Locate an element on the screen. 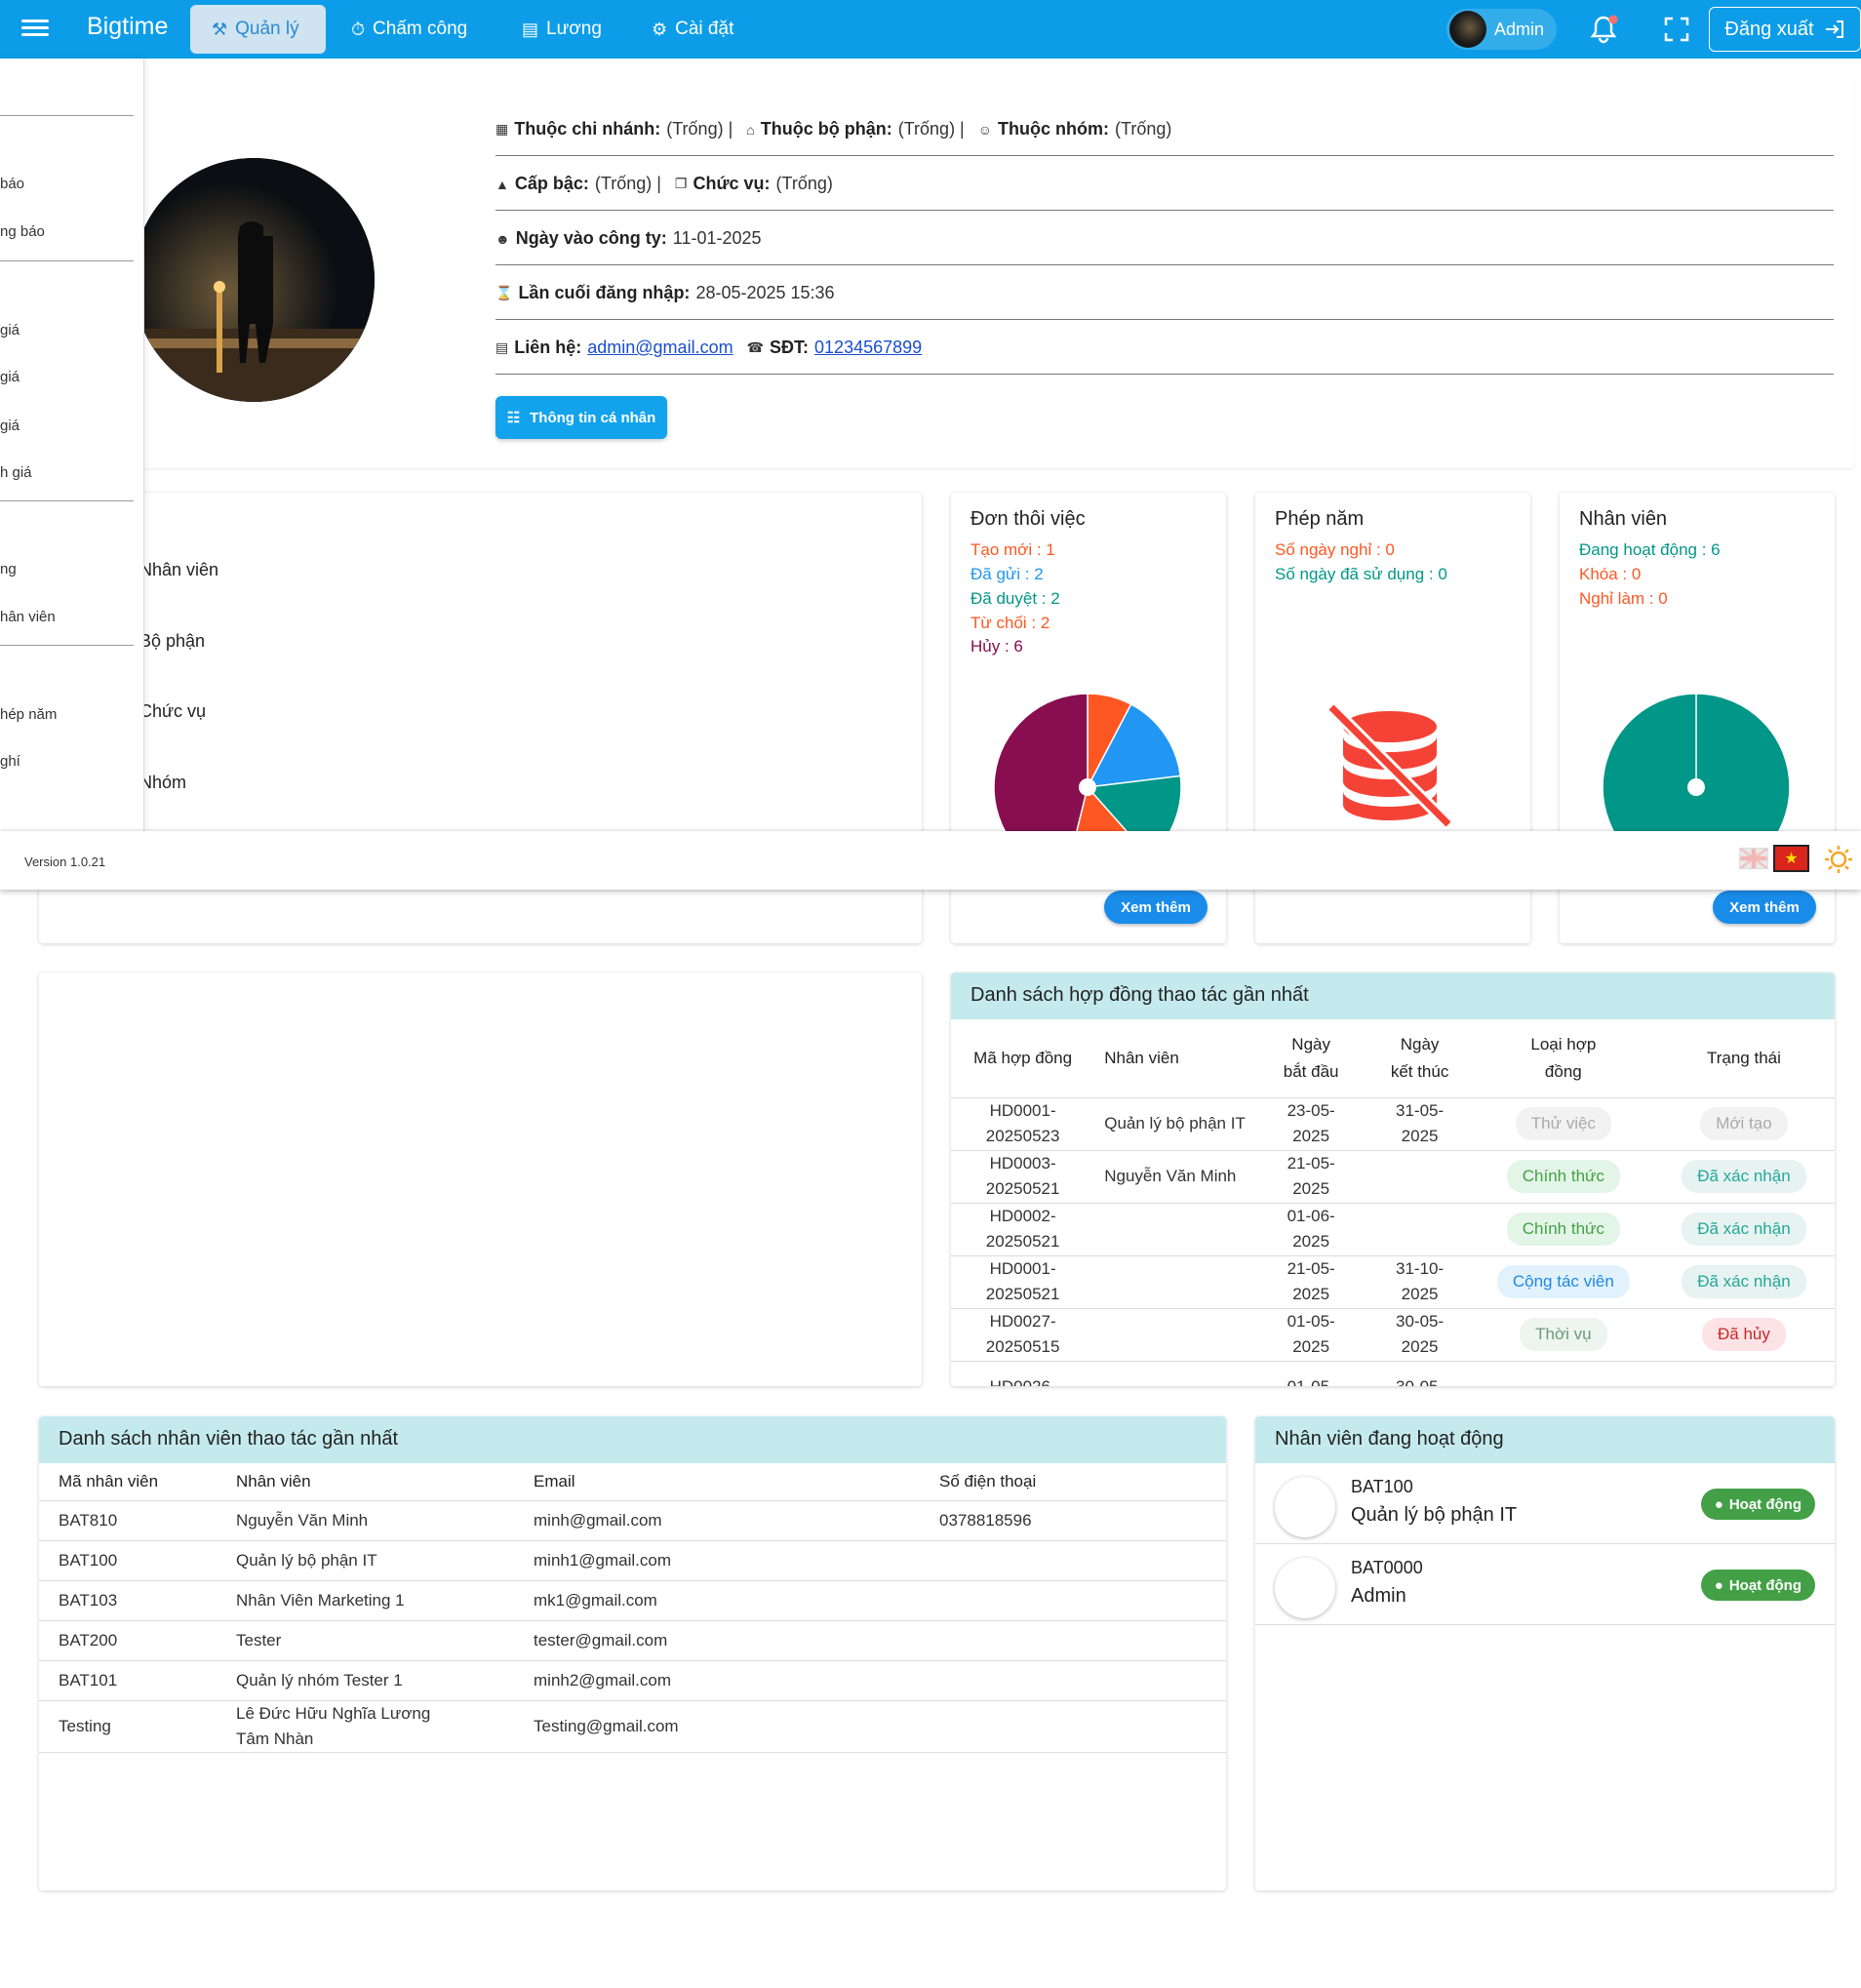 The width and height of the screenshot is (1861, 1988). position-label: Chức vụ: is located at coordinates (732, 184).